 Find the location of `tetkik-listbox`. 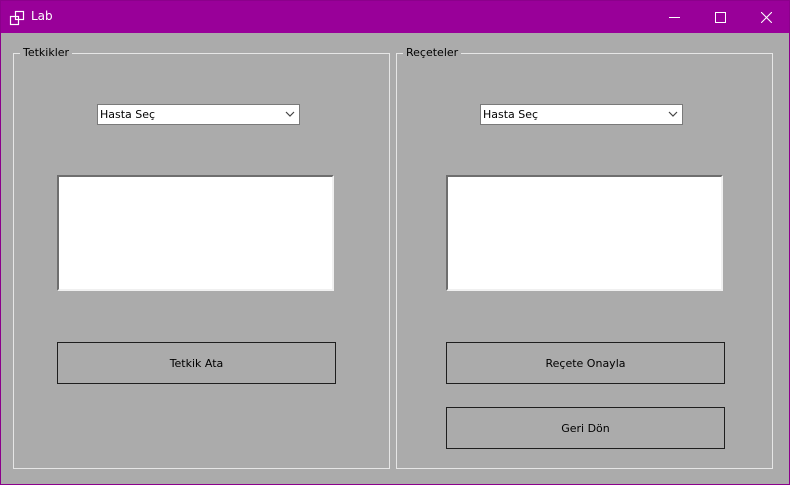

tetkik-listbox is located at coordinates (195, 233).